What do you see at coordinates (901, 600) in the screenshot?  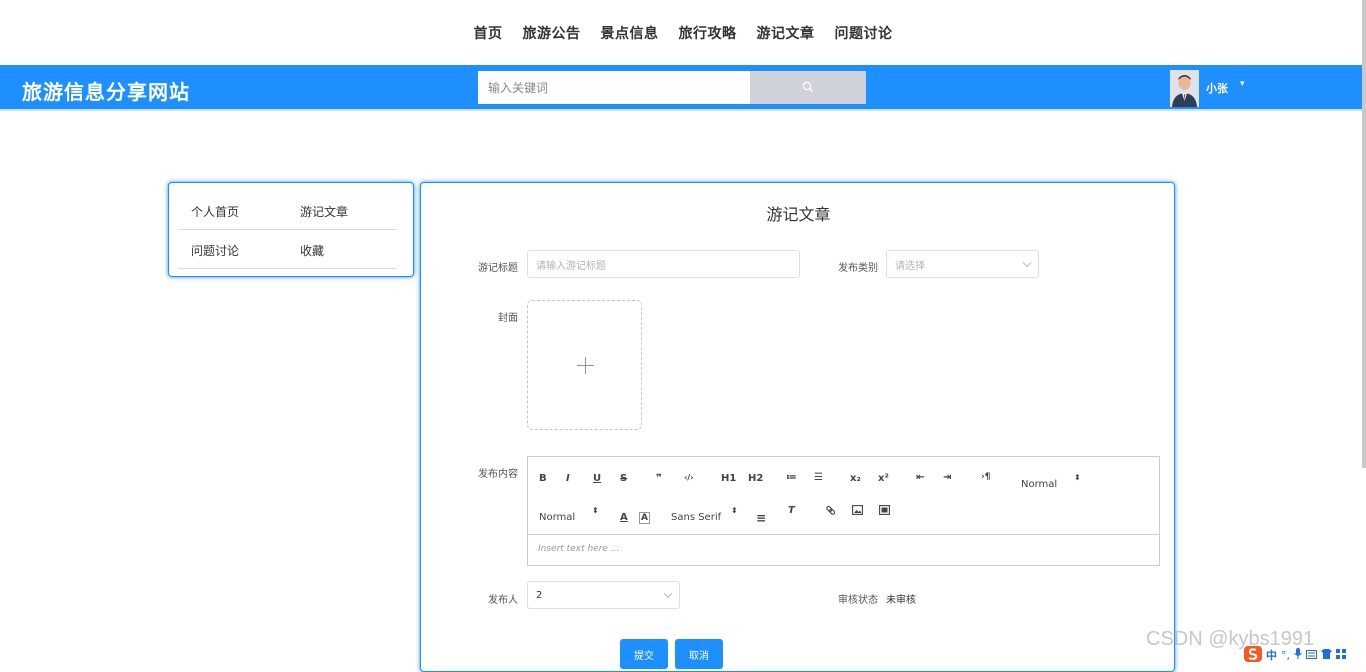 I see `review-status-value: 未审核` at bounding box center [901, 600].